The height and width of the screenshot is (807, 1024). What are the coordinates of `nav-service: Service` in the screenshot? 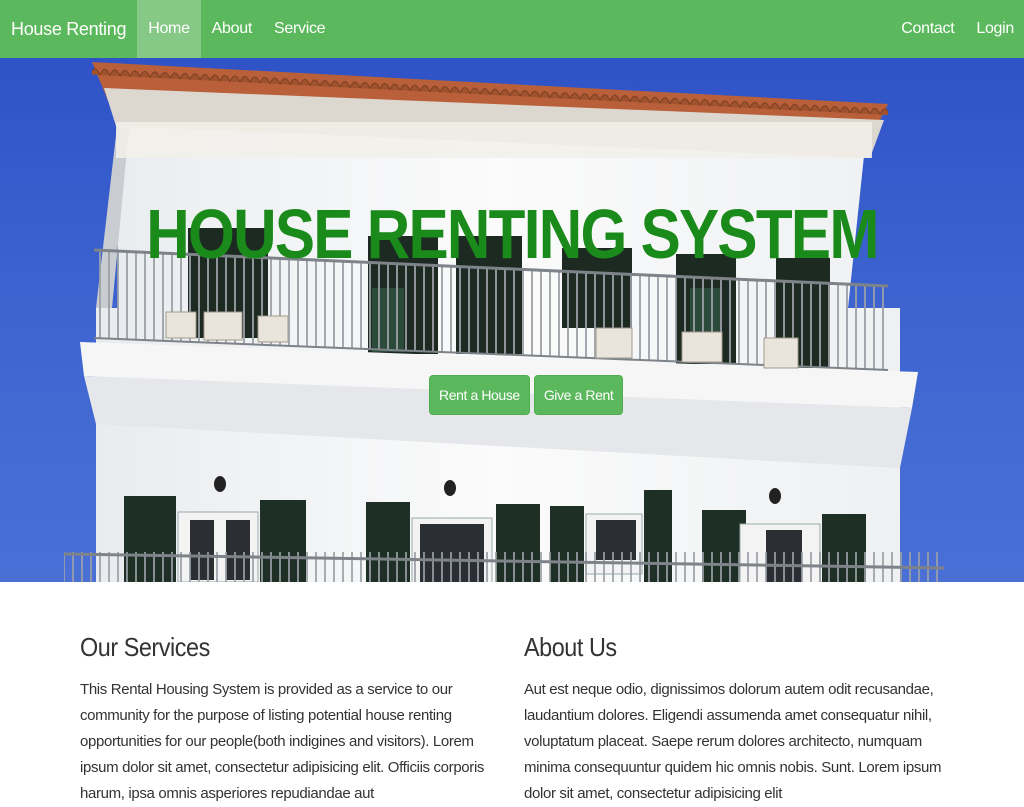 It's located at (299, 29).